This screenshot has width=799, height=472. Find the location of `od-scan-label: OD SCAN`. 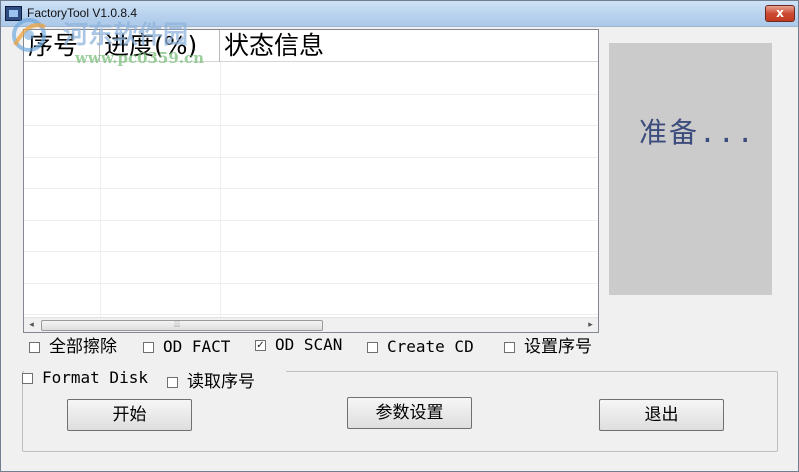

od-scan-label: OD SCAN is located at coordinates (309, 344).